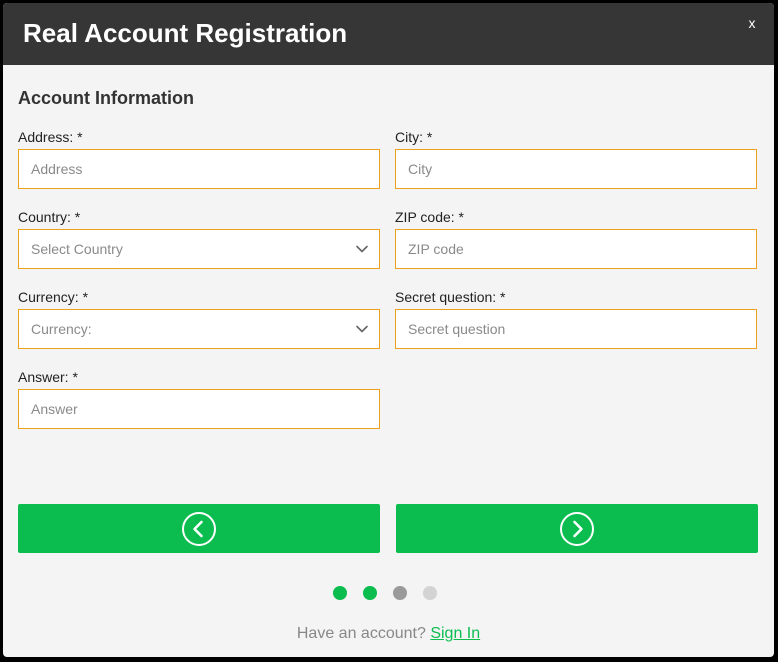 Image resolution: width=778 pixels, height=662 pixels. What do you see at coordinates (185, 33) in the screenshot?
I see `modal-title: Real Account Registration` at bounding box center [185, 33].